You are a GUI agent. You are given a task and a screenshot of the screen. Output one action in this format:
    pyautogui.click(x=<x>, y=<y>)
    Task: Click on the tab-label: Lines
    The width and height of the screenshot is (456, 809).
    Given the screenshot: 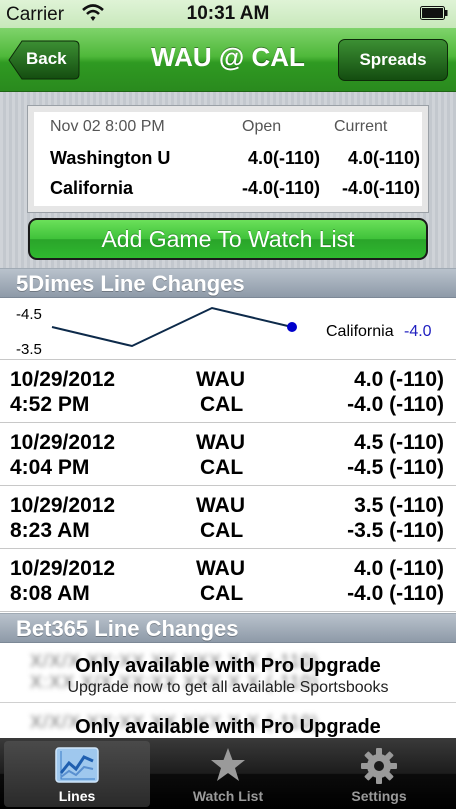 What is the action you would take?
    pyautogui.click(x=77, y=796)
    